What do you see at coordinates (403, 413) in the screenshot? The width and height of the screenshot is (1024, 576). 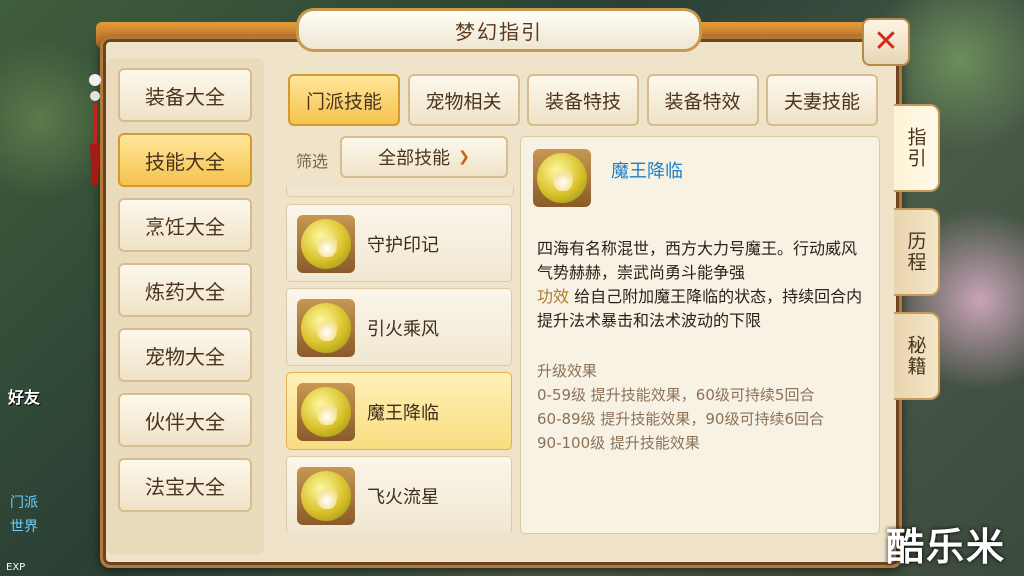 I see `skill-name: 魔王降临` at bounding box center [403, 413].